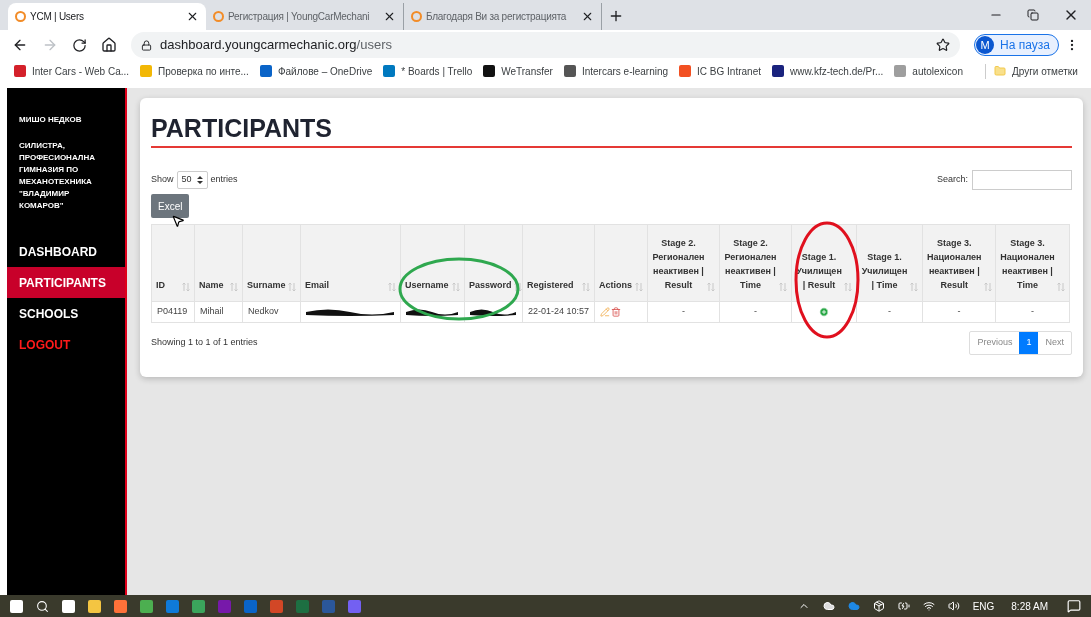 This screenshot has width=1091, height=617. What do you see at coordinates (878, 606) in the screenshot?
I see `box-icon` at bounding box center [878, 606].